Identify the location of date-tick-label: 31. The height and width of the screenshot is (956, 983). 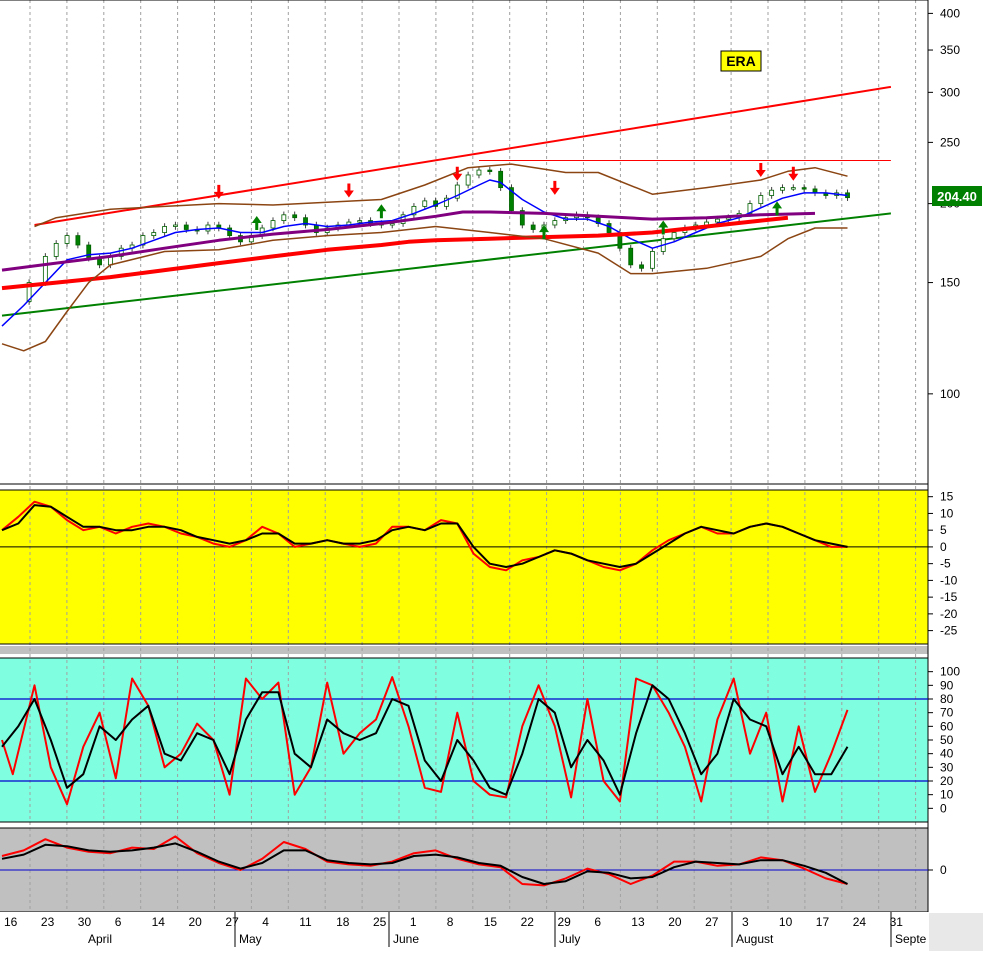
(897, 922).